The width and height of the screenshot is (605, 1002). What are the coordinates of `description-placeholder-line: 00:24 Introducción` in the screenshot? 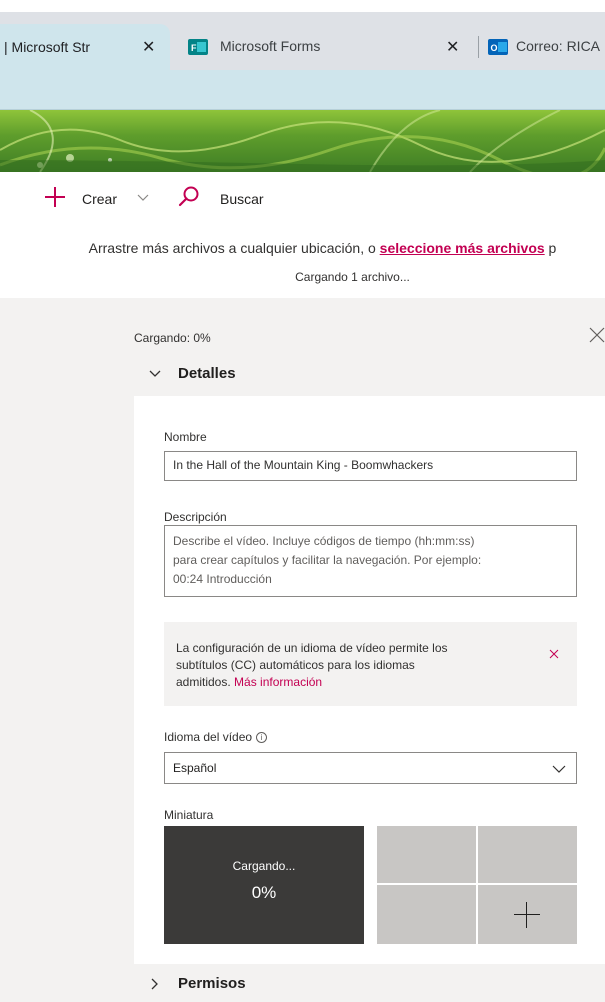 It's located at (222, 579).